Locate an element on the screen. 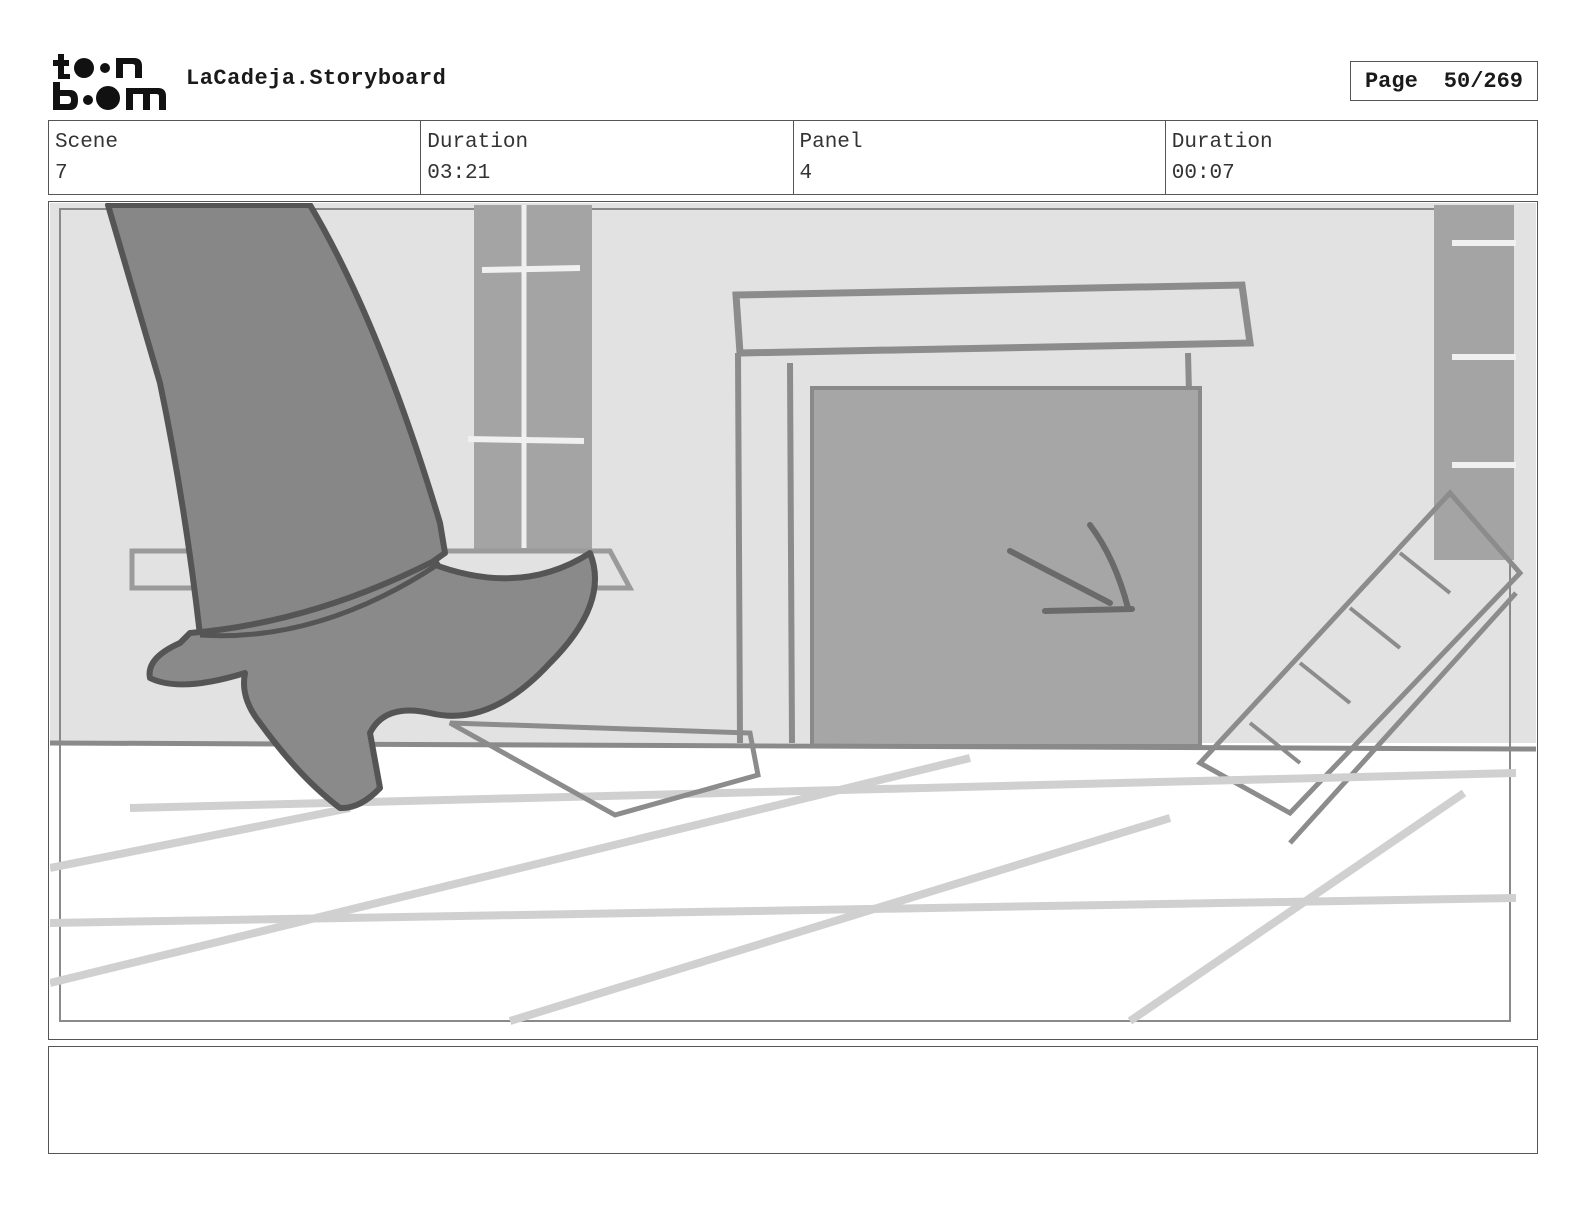 The image size is (1584, 1224). scene-value: 7 is located at coordinates (61, 173).